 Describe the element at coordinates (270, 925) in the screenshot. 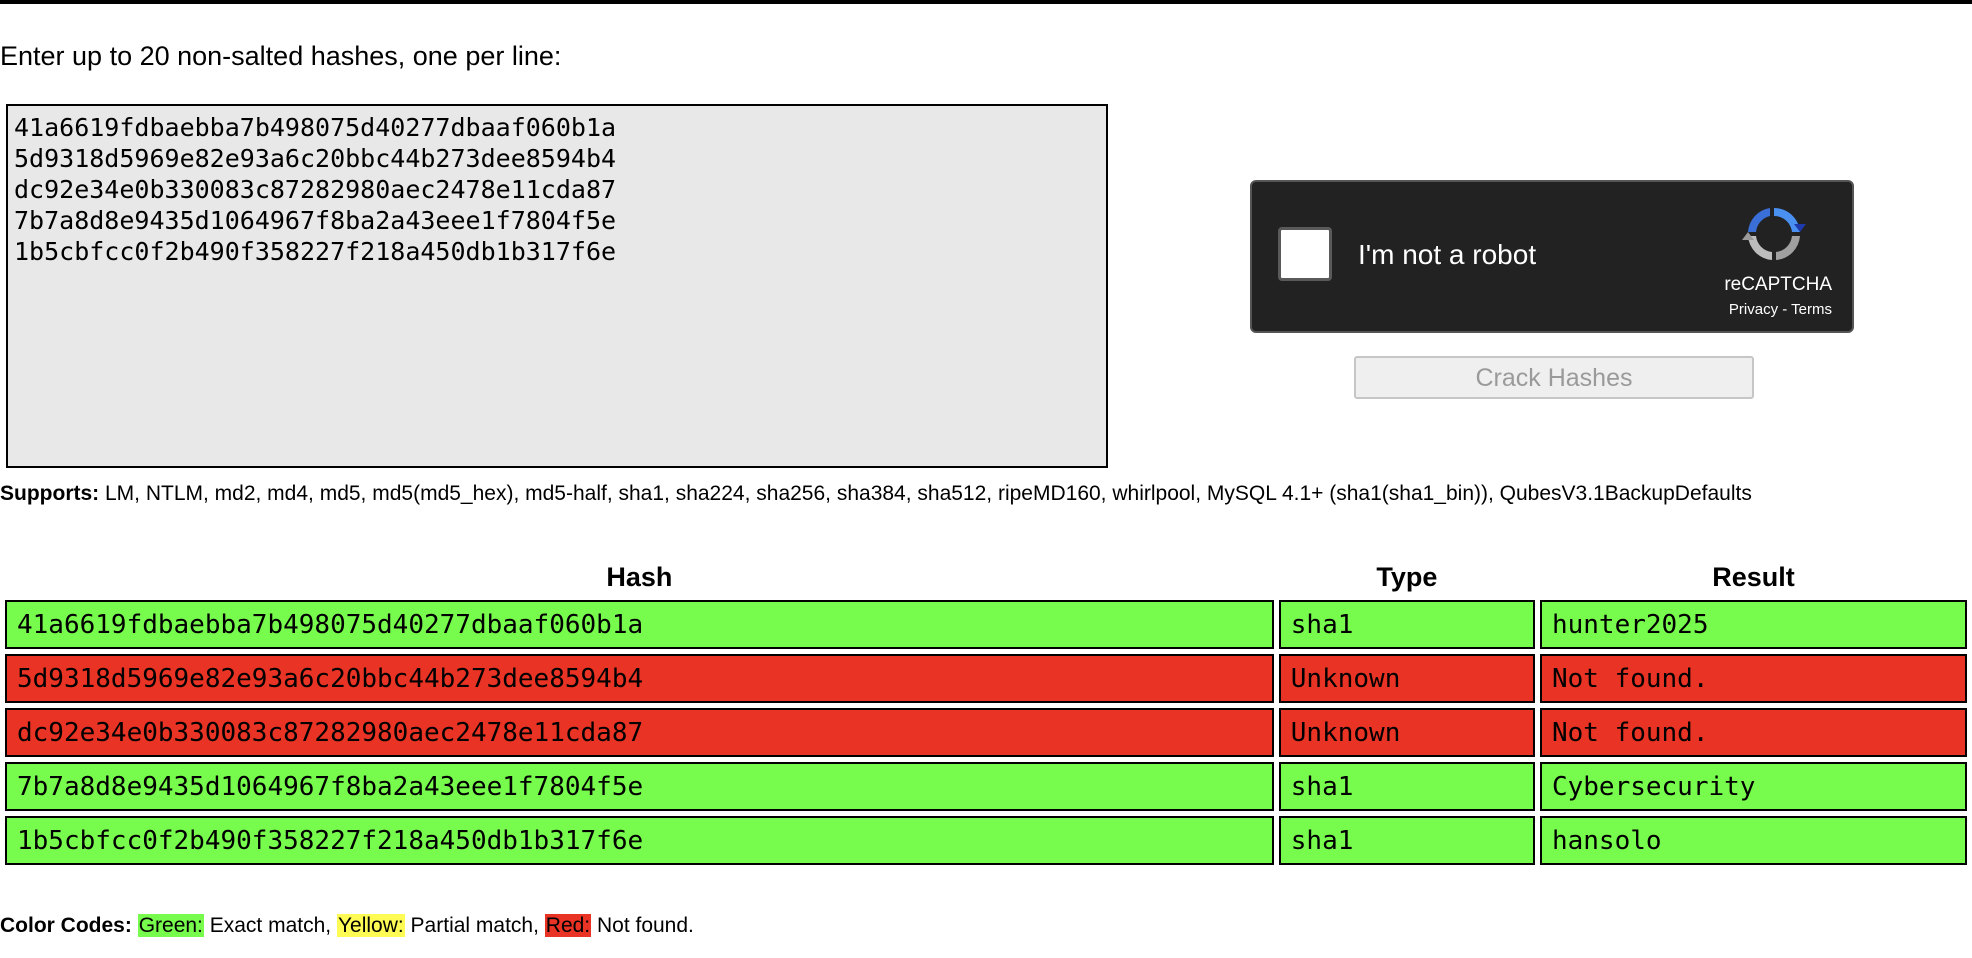

I see `legend-green-text: Exact match,` at that location.